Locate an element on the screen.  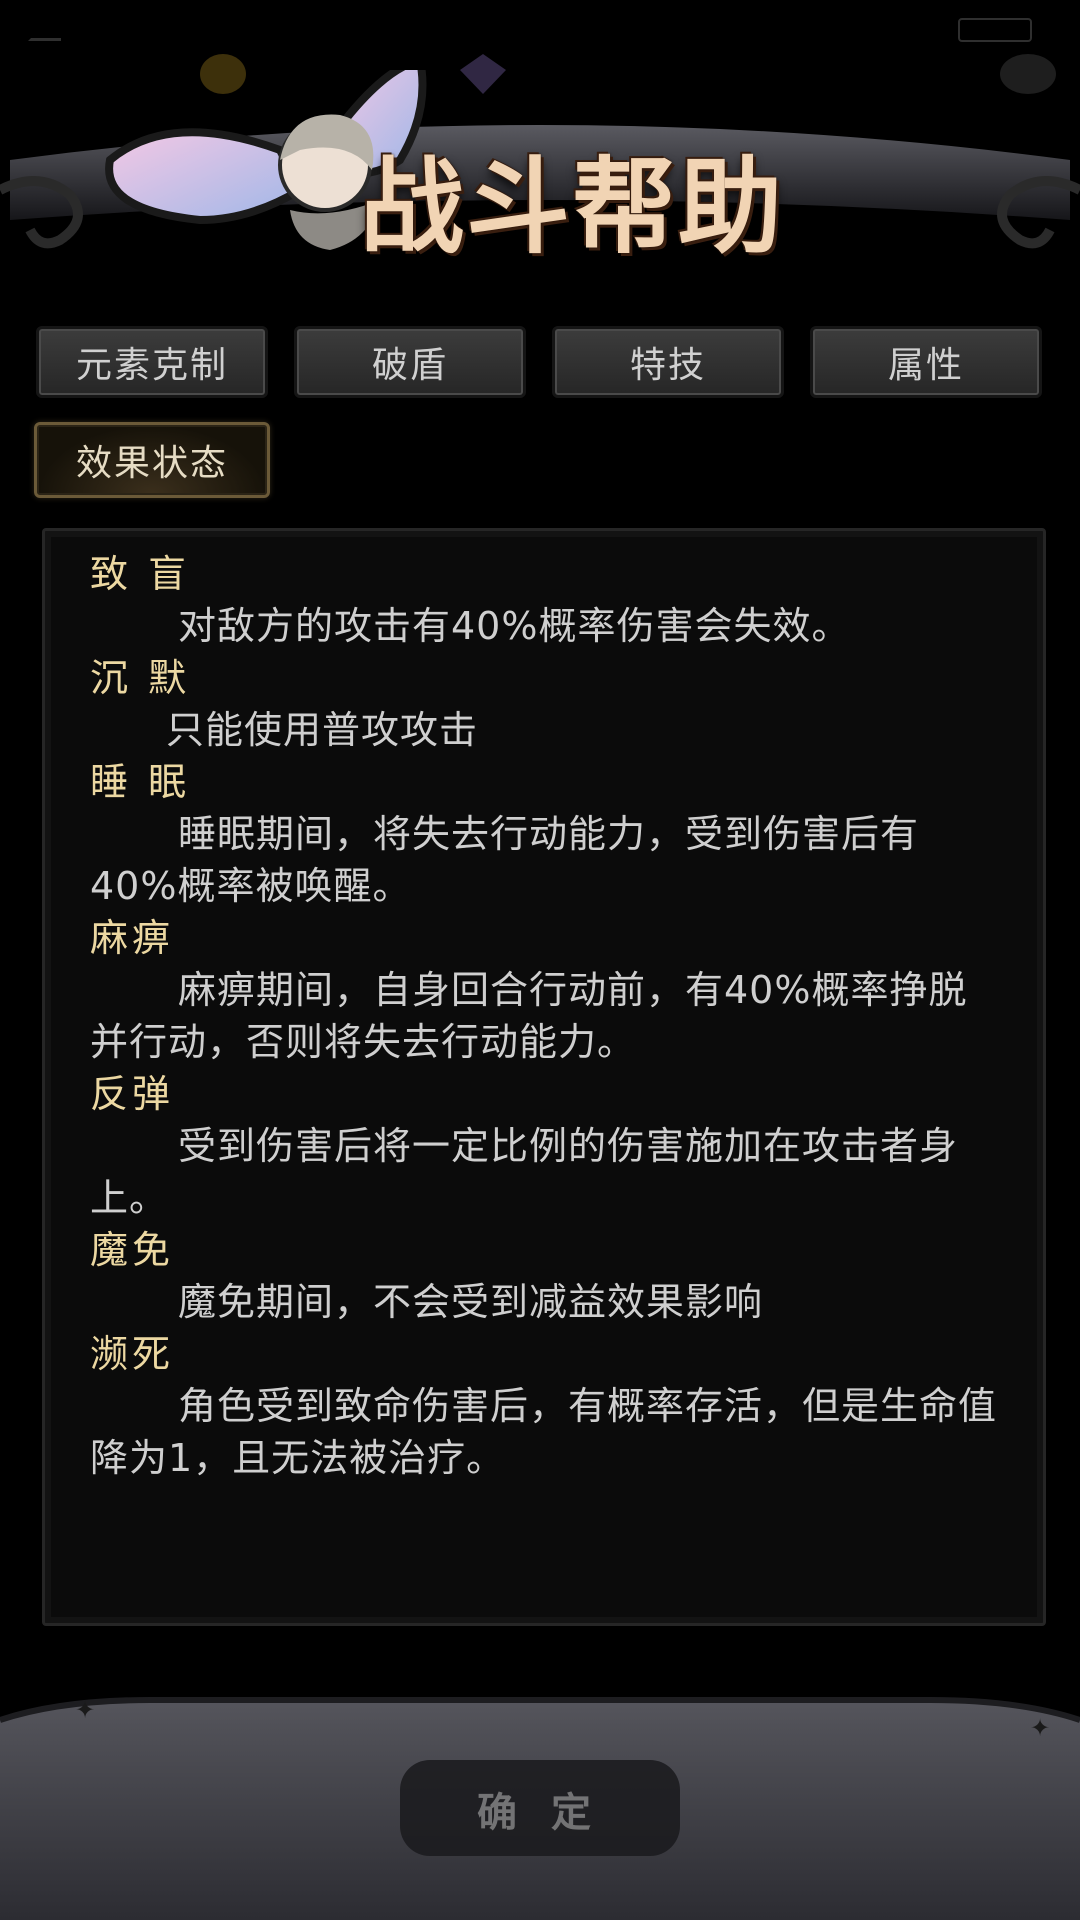
battery-icon is located at coordinates (995, 30).